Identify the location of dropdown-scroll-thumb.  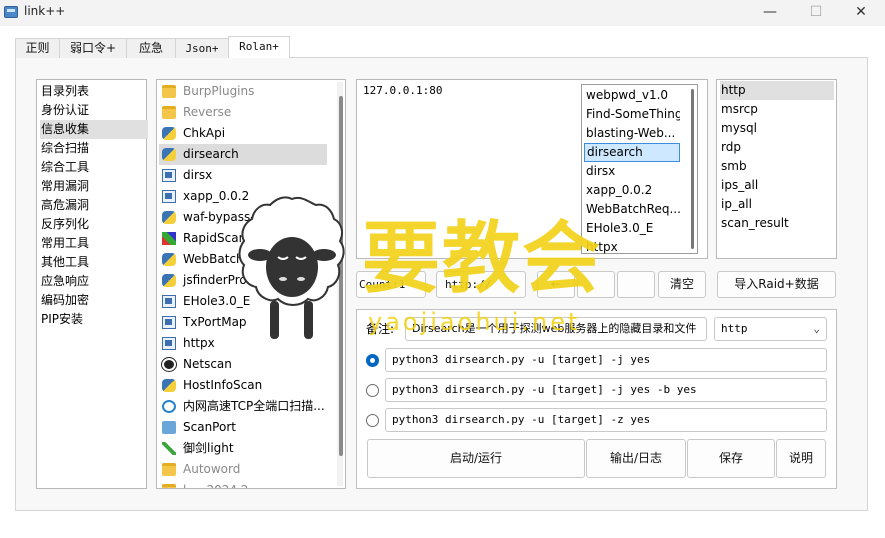
(692, 169).